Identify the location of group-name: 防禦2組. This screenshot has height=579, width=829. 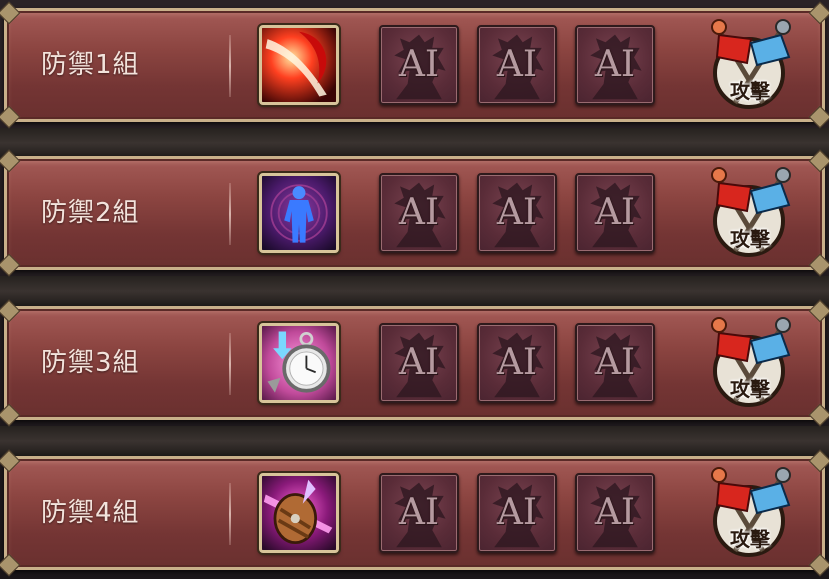
(90, 213).